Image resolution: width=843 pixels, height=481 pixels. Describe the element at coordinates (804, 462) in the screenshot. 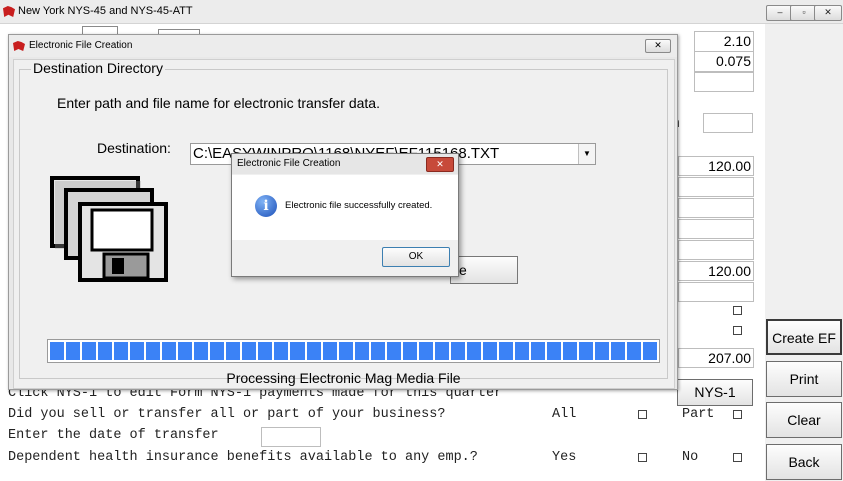

I see `back-button: Back` at that location.